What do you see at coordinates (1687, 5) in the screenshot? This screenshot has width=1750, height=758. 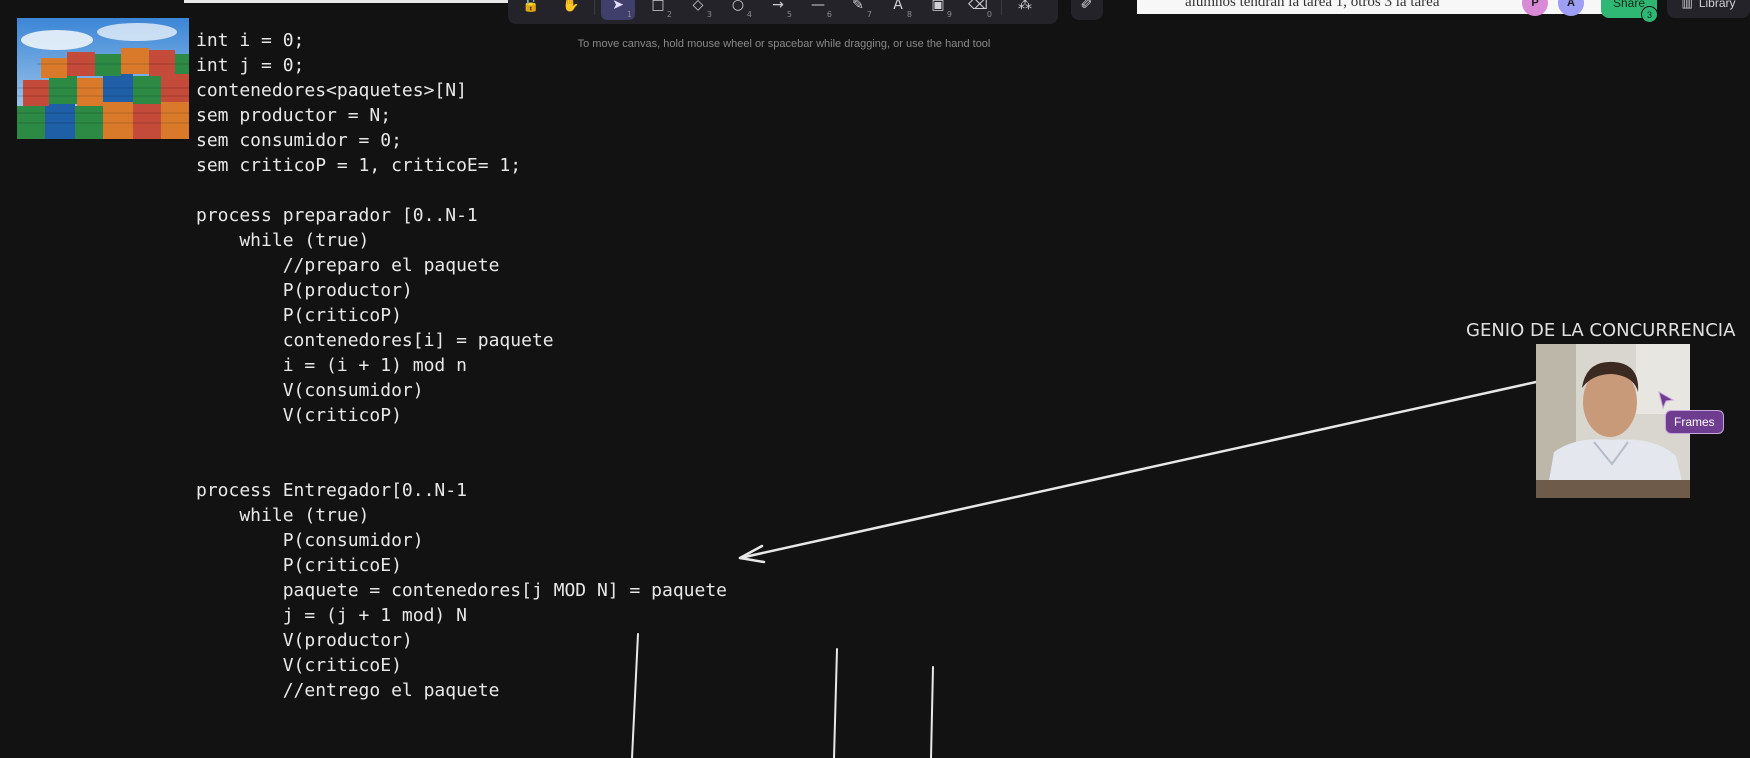 I see `library-icon: ▥` at bounding box center [1687, 5].